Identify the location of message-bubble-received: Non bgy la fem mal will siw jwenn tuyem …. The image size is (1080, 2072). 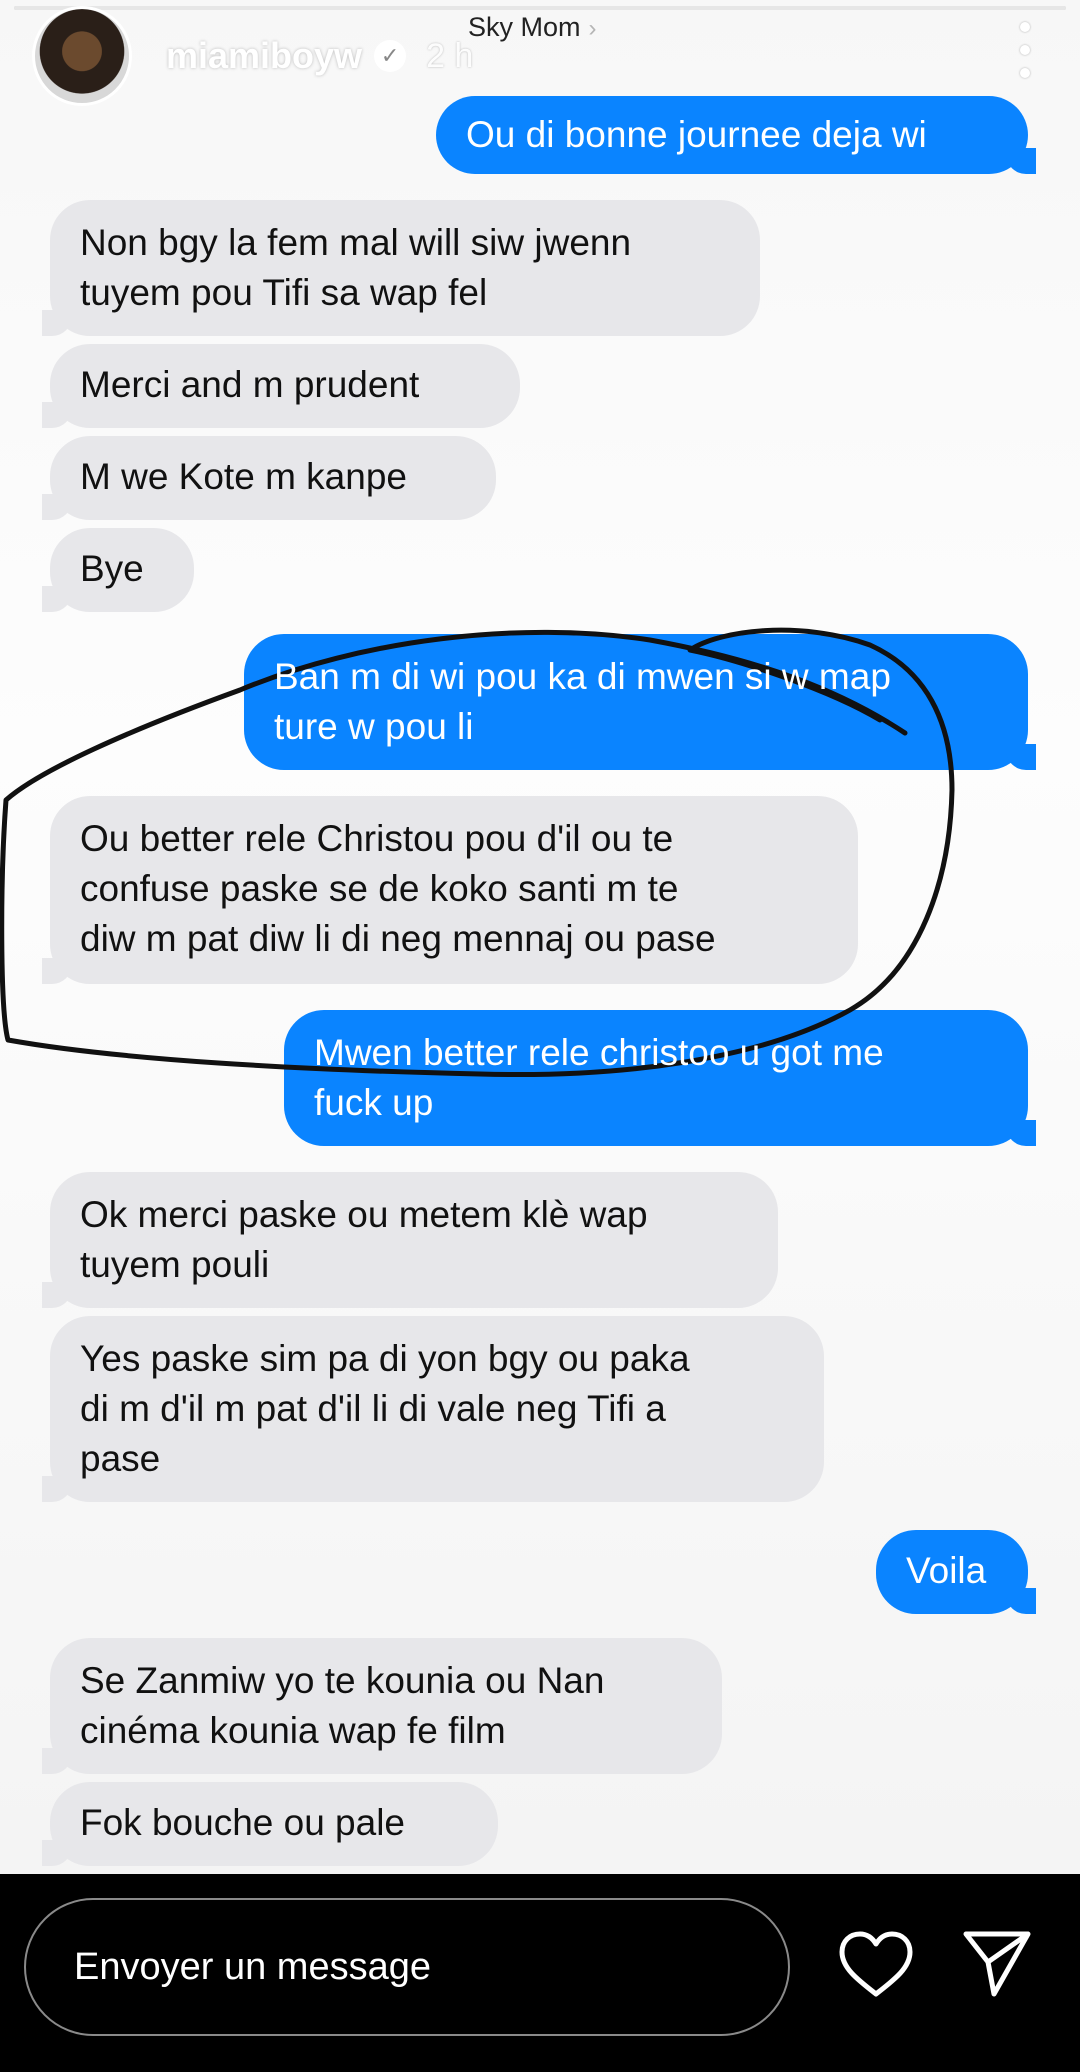
(401, 268).